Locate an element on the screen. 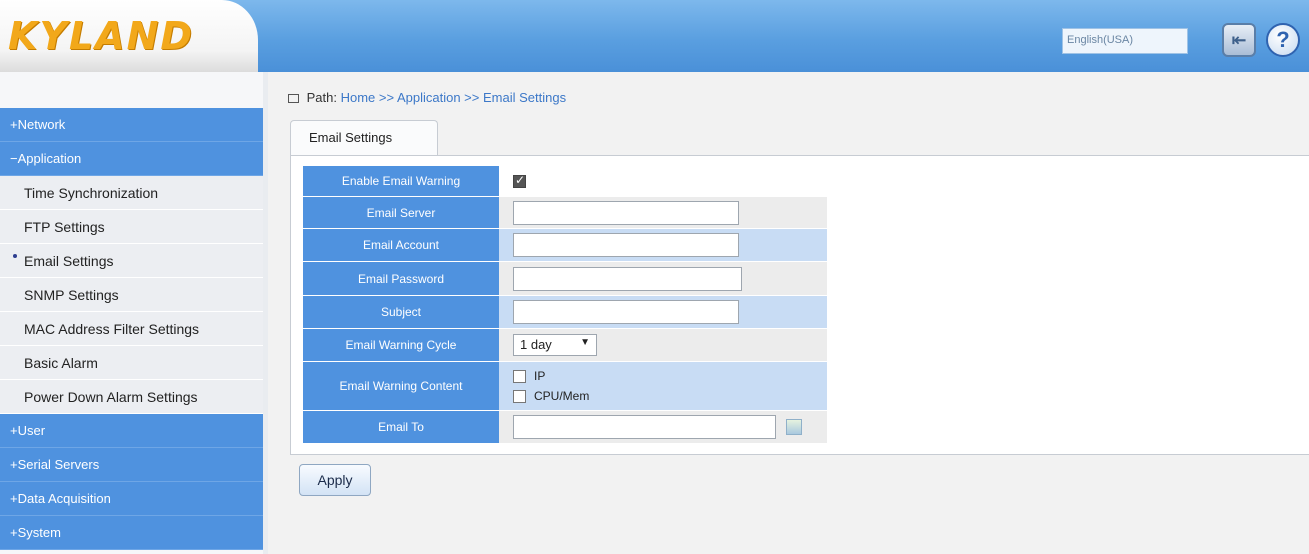 This screenshot has width=1309, height=554. path-prefix: Path: is located at coordinates (321, 97).